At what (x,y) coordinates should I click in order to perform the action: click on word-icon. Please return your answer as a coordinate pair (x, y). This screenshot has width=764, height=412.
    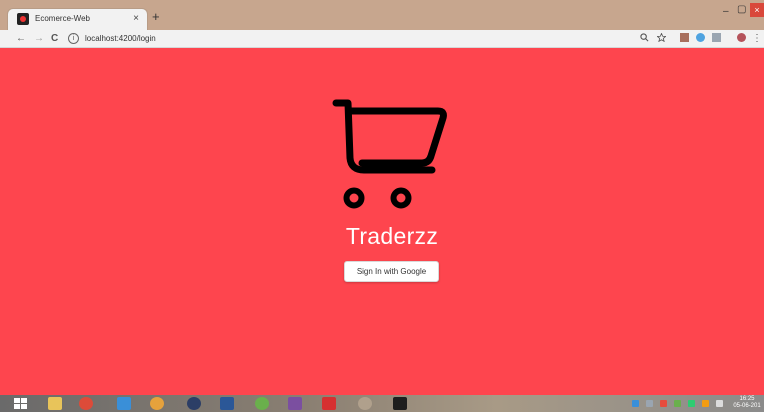
    Looking at the image, I should click on (227, 403).